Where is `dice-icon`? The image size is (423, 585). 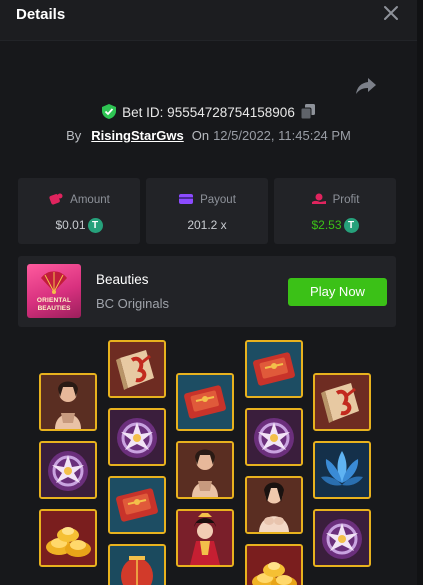 dice-icon is located at coordinates (56, 199).